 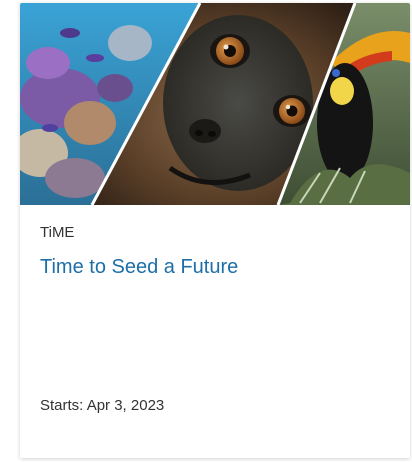 I want to click on course-organization: TiME, so click(x=57, y=232).